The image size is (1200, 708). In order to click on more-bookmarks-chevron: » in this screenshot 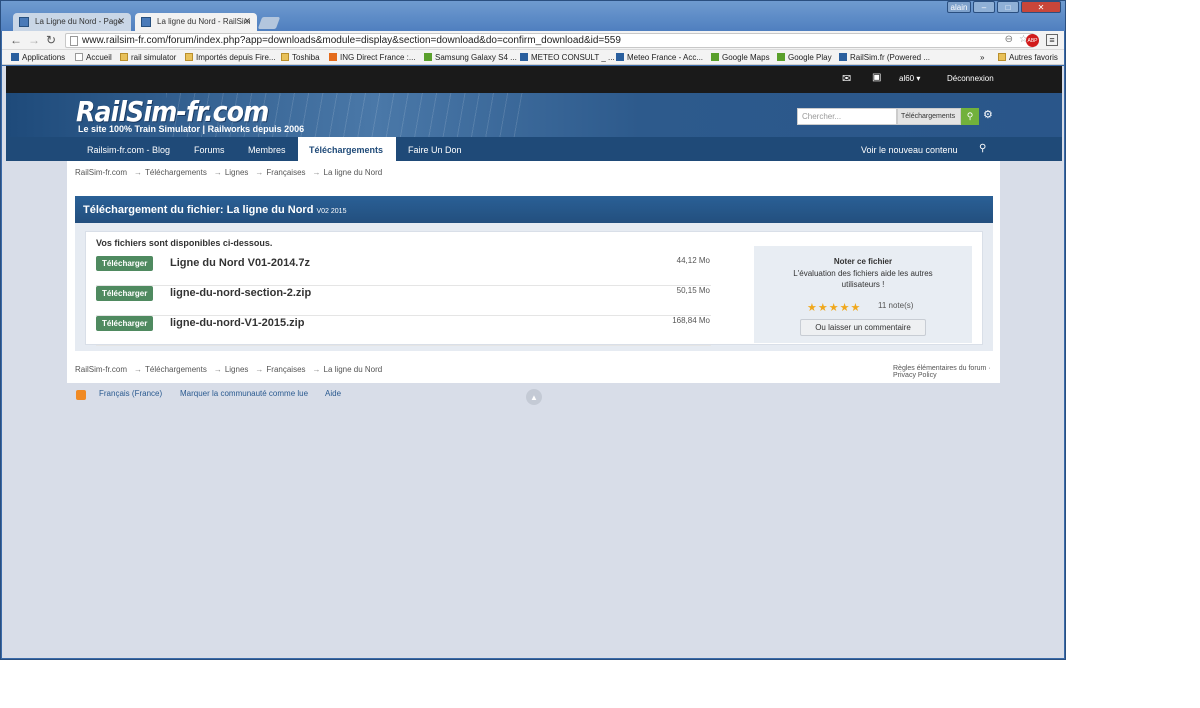, I will do `click(982, 57)`.